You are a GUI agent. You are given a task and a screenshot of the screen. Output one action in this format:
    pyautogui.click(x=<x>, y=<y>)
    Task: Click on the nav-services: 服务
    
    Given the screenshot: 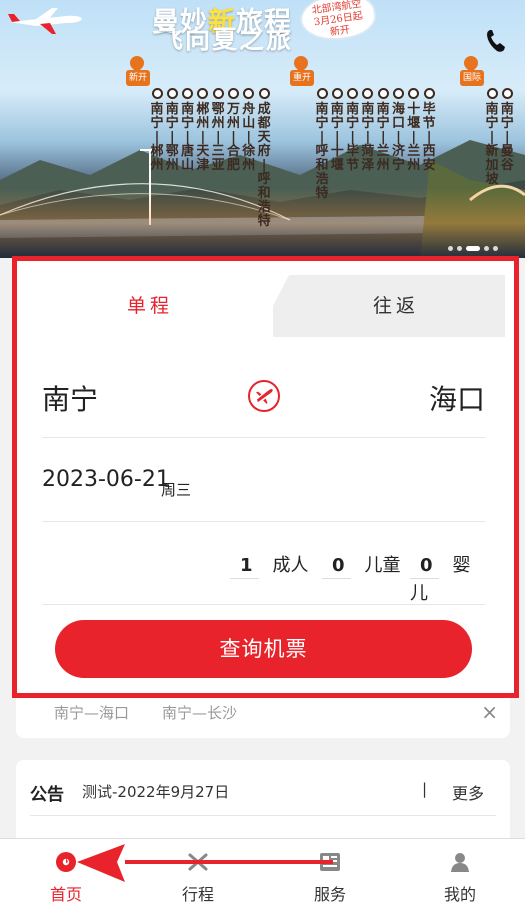 What is the action you would take?
    pyautogui.click(x=330, y=872)
    